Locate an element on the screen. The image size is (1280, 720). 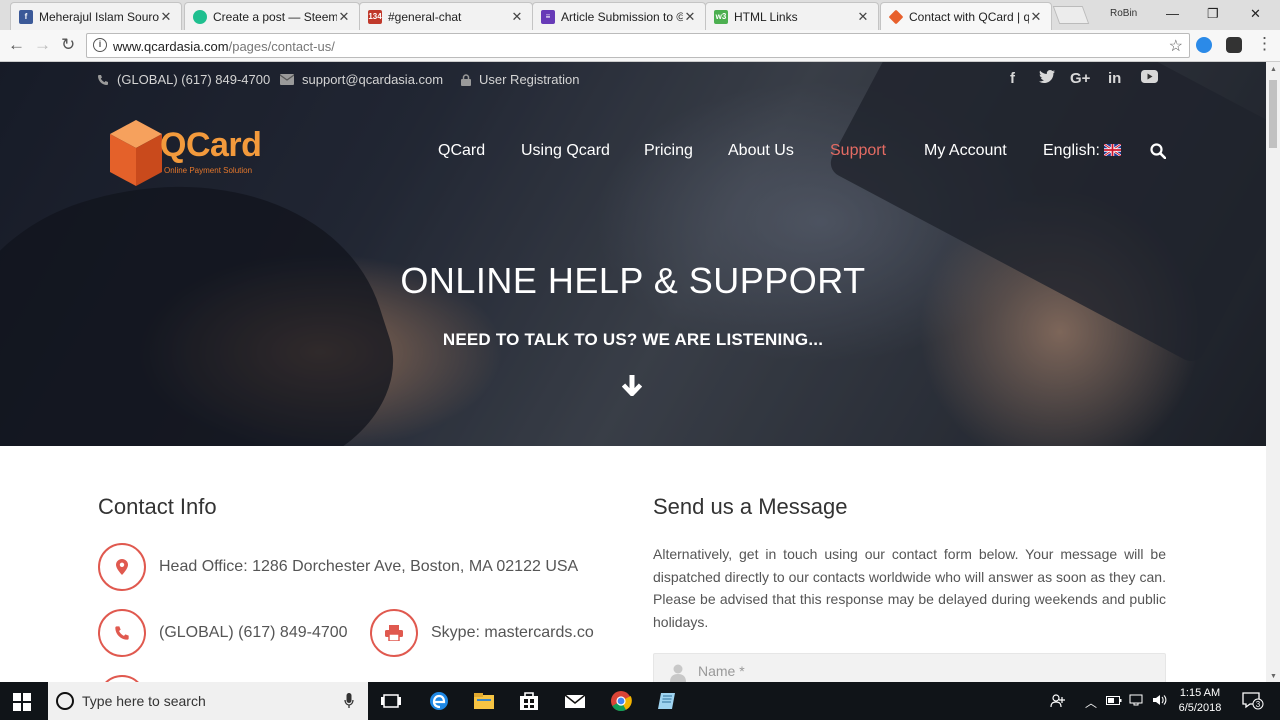
tab-title: Create a post — Steemit is located at coordinates (275, 16).